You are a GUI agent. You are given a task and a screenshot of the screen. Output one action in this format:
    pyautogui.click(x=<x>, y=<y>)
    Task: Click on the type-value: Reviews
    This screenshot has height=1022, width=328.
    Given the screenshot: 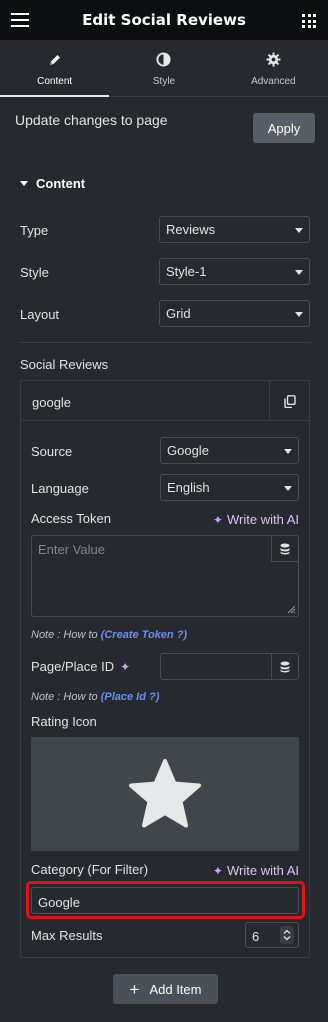 What is the action you would take?
    pyautogui.click(x=191, y=229)
    